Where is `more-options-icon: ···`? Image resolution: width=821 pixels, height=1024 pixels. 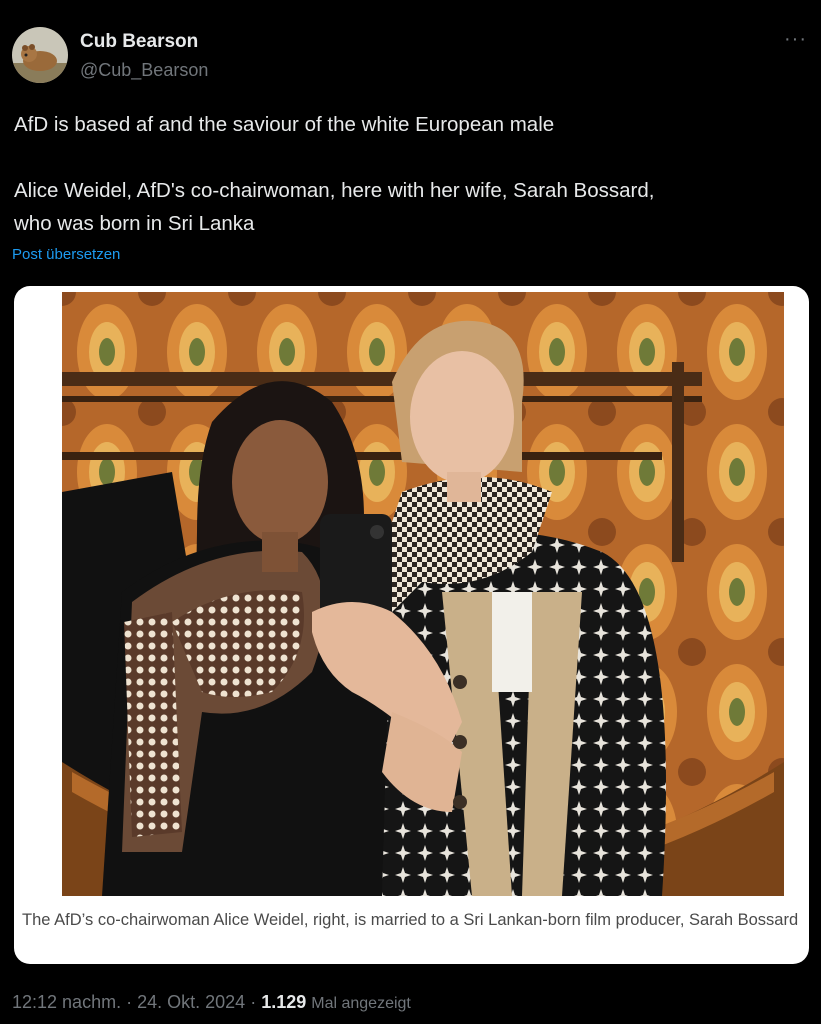
more-options-icon: ··· is located at coordinates (795, 39).